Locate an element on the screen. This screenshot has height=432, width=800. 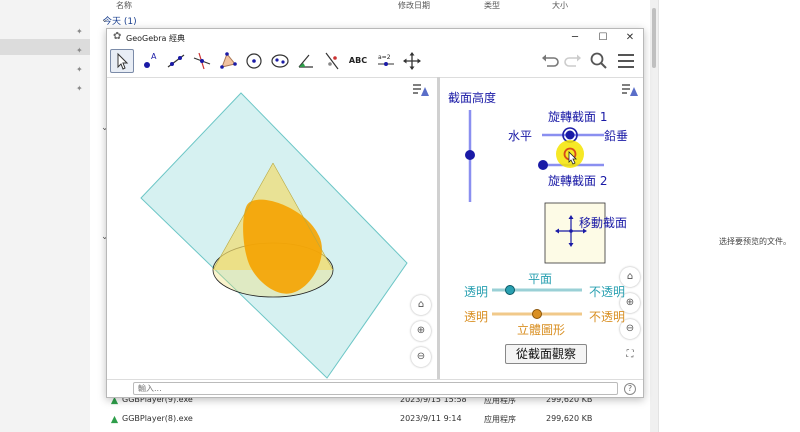
move-tool-icon is located at coordinates (123, 61).